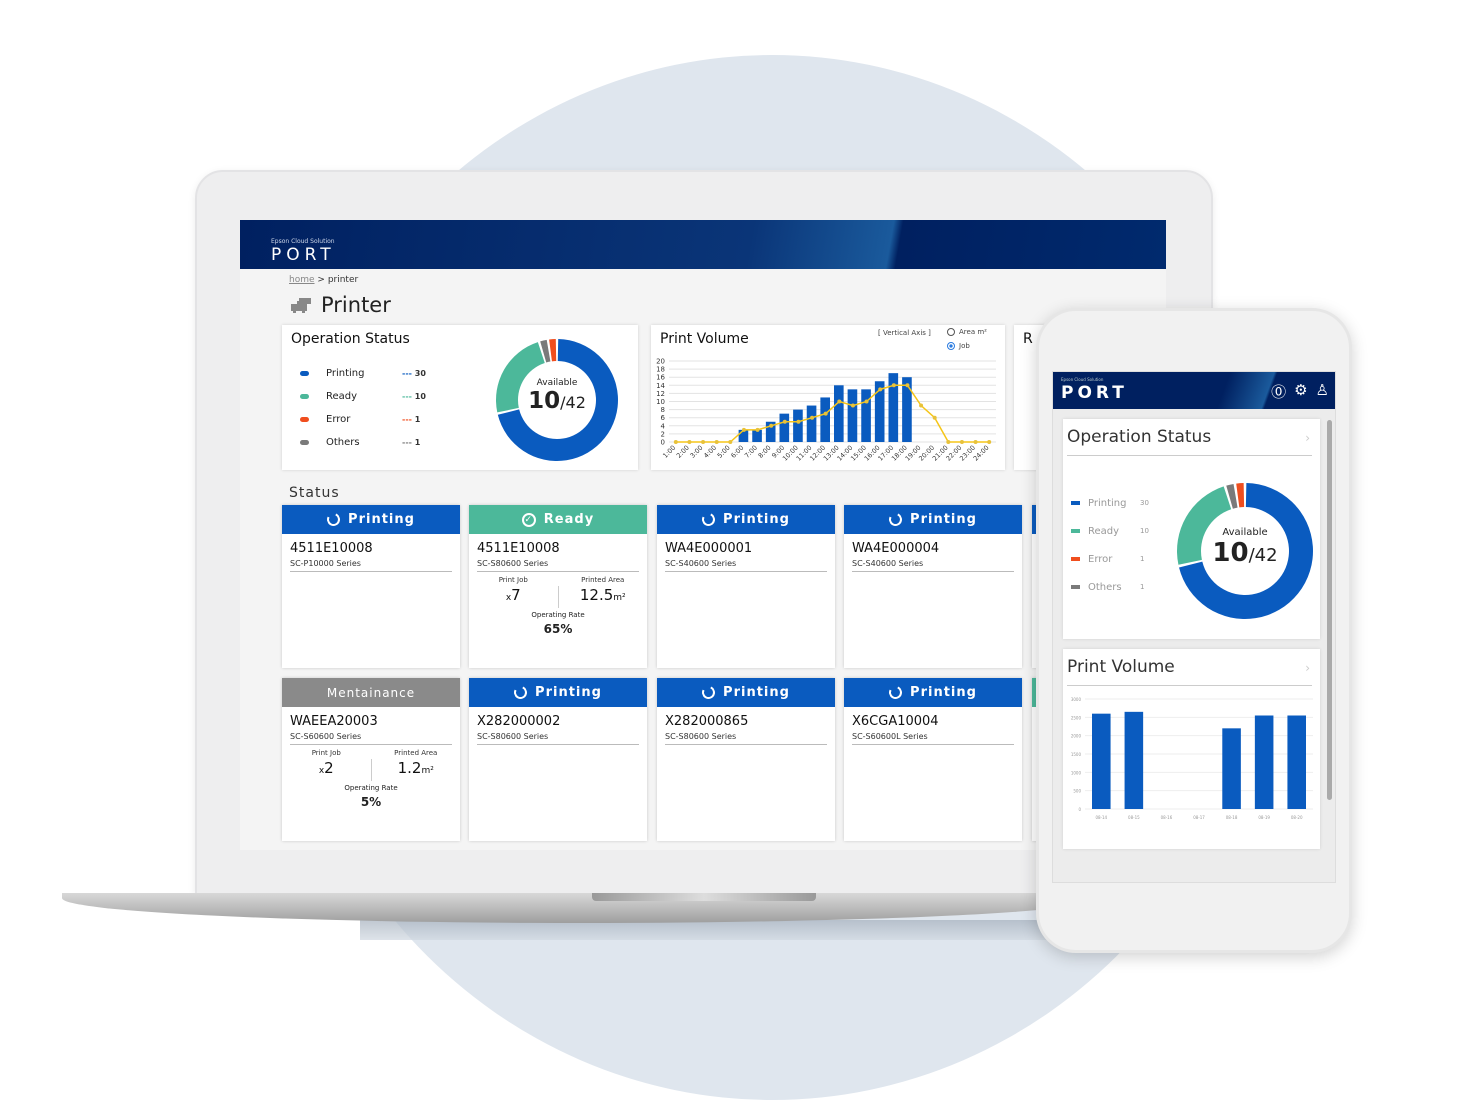  Describe the element at coordinates (363, 419) in the screenshot. I see `legend-item: Error --- 1` at that location.